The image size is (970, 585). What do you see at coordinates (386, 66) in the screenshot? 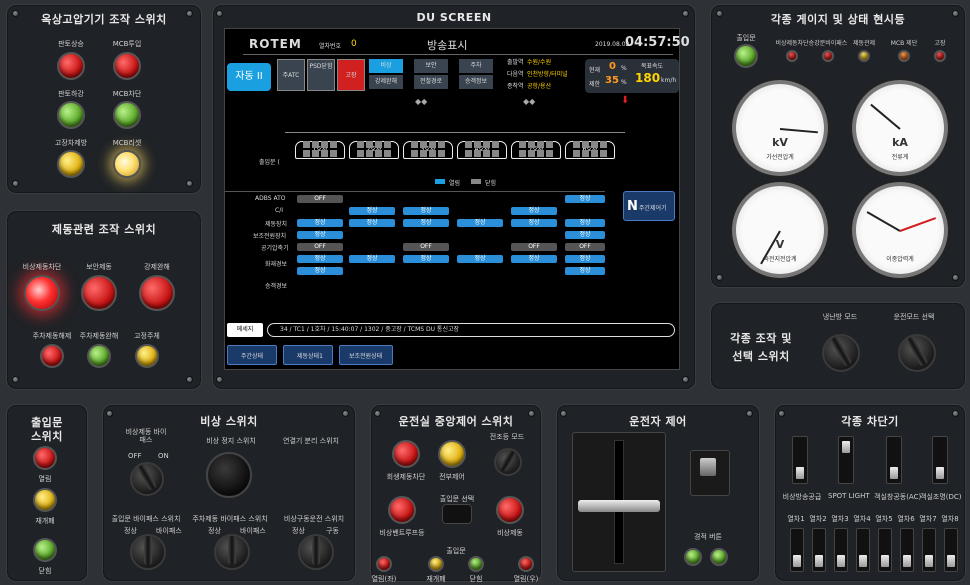
I see `center-btn-emergency: 비상` at bounding box center [386, 66].